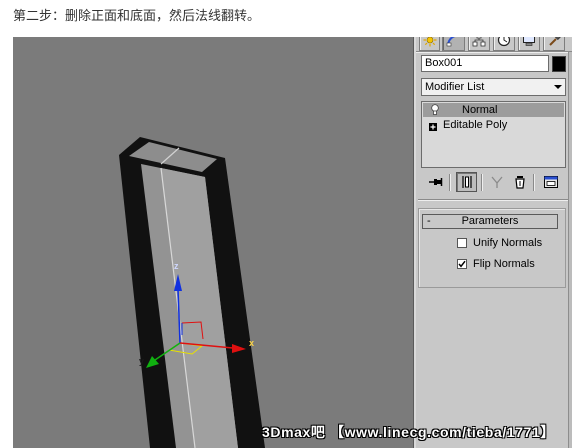 This screenshot has width=582, height=448. I want to click on tab-row-divider, so click(494, 51).